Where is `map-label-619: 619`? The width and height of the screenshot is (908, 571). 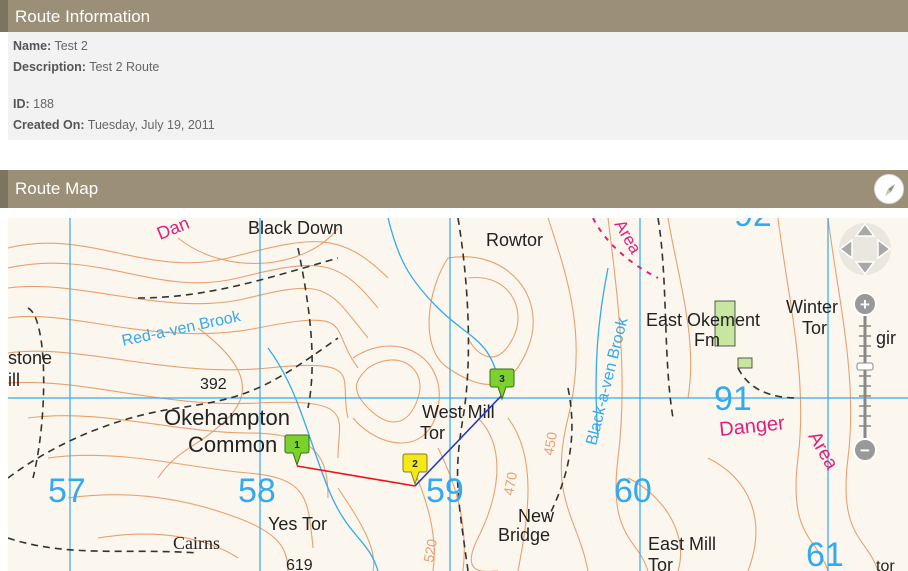
map-label-619: 619 is located at coordinates (299, 564).